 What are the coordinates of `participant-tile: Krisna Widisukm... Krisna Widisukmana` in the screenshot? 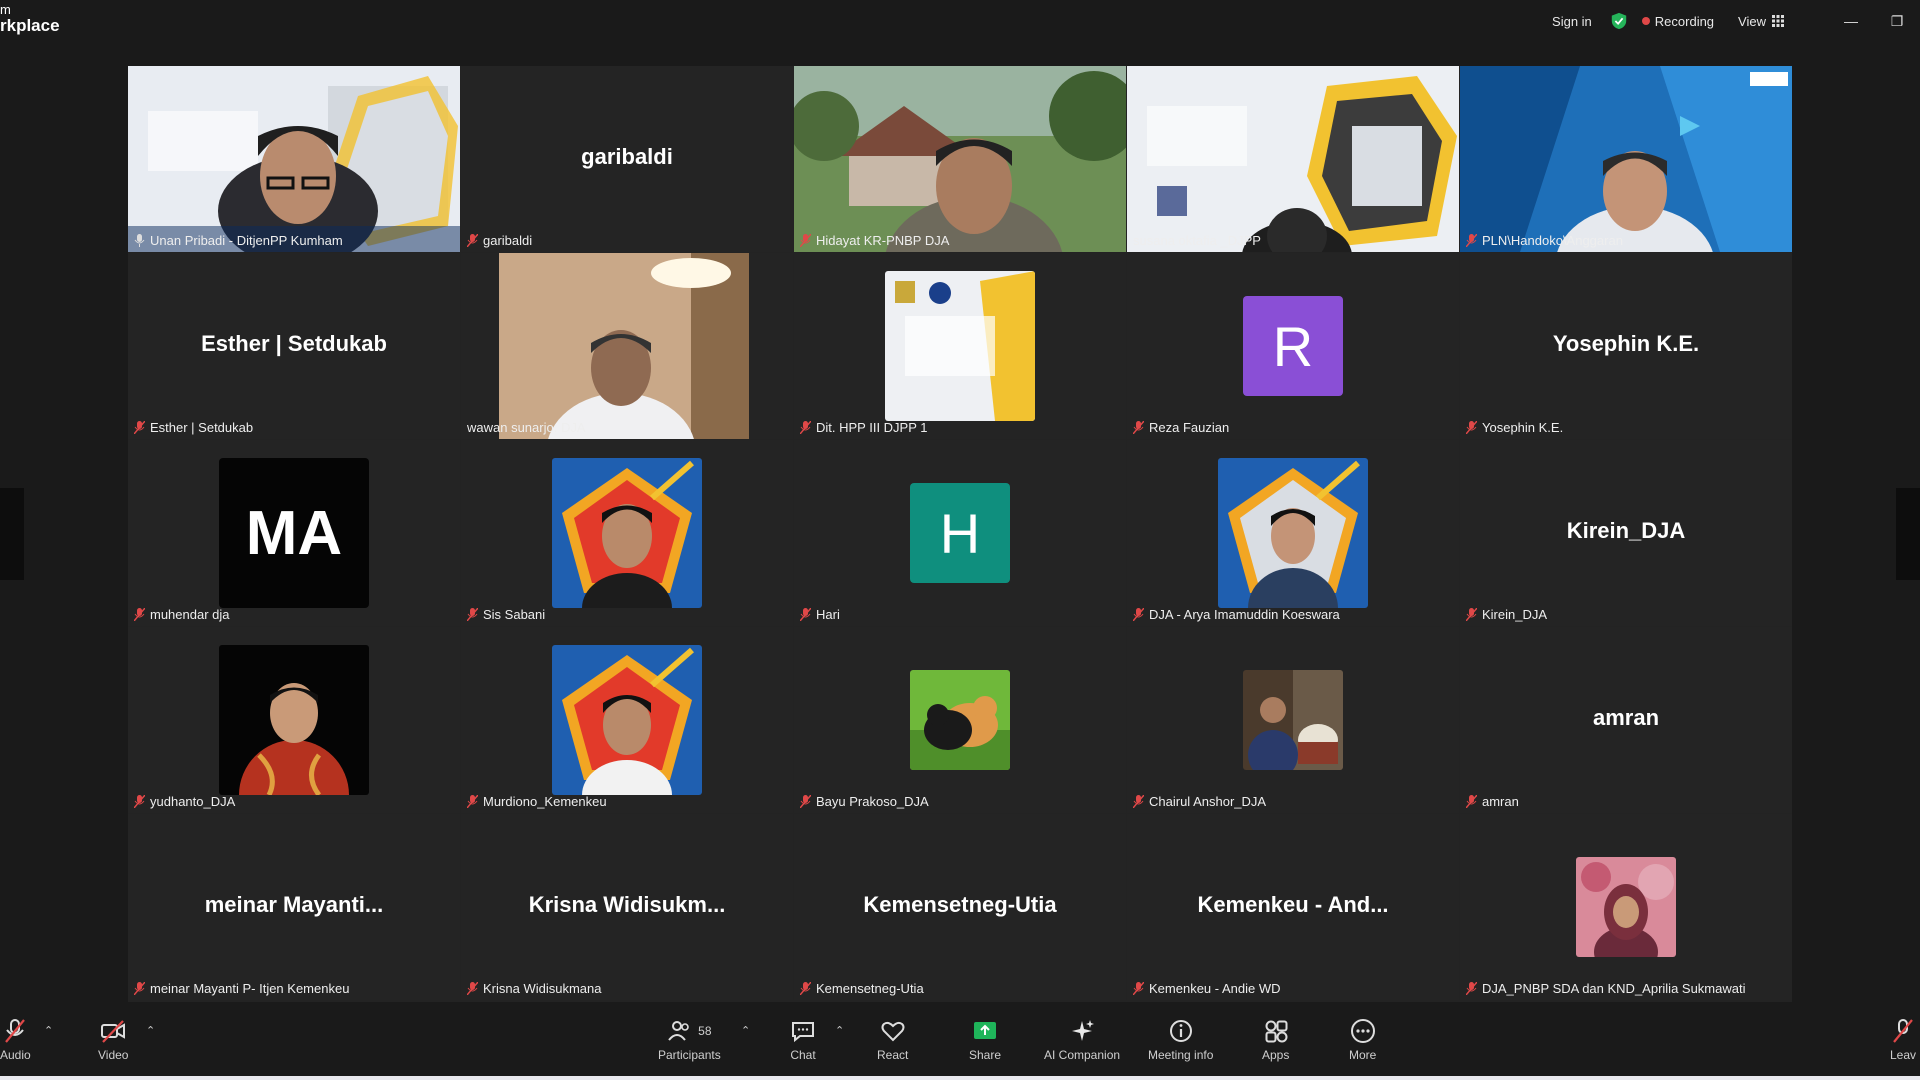 It's located at (627, 907).